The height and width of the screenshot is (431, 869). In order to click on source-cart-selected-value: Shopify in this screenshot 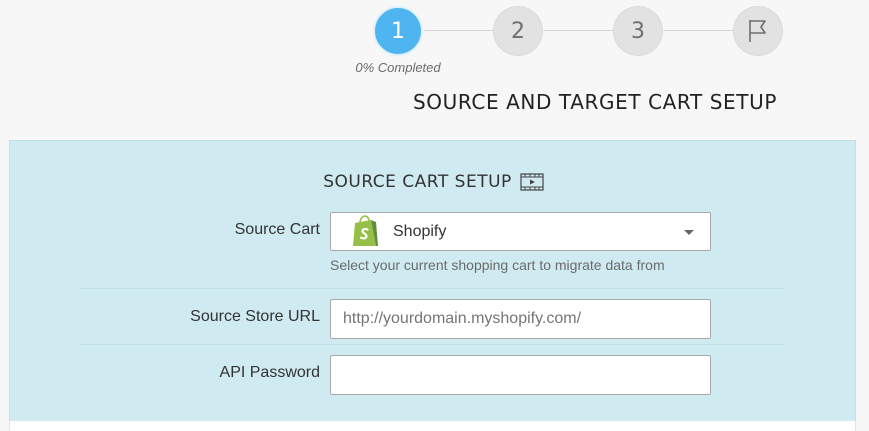, I will do `click(420, 231)`.